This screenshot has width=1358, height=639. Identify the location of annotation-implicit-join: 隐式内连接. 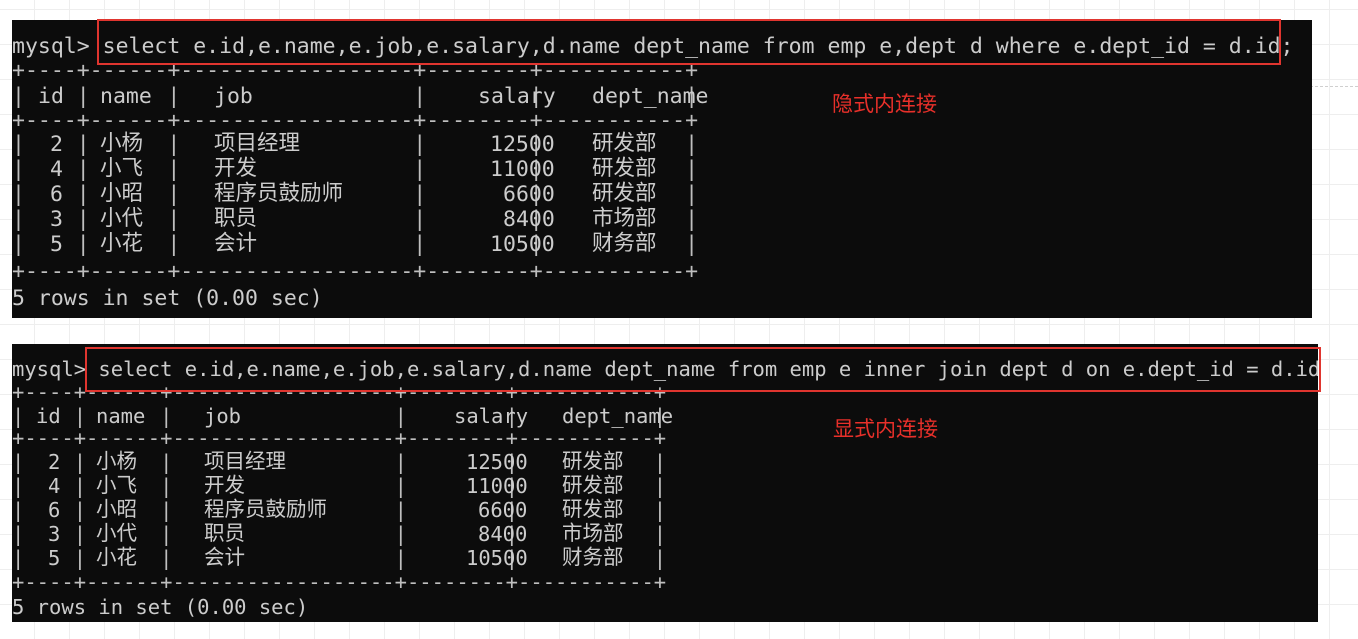
(884, 104).